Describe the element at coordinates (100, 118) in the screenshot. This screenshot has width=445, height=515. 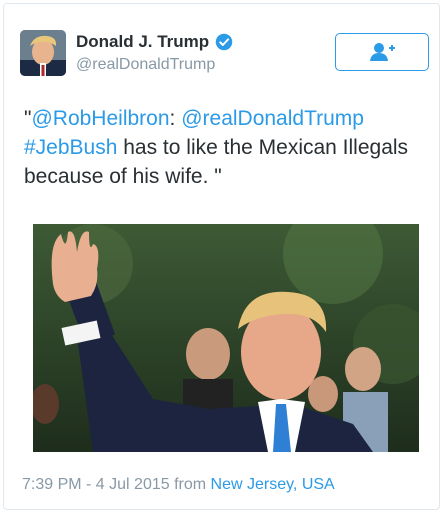
I see `mention-link-robheilbron: @RobHeilbron` at that location.